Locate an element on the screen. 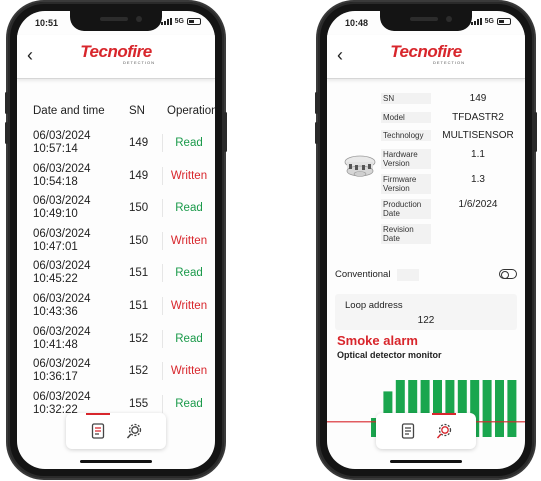 Image resolution: width=541 pixels, height=481 pixels. row-time: 10:54:18 is located at coordinates (55, 181).